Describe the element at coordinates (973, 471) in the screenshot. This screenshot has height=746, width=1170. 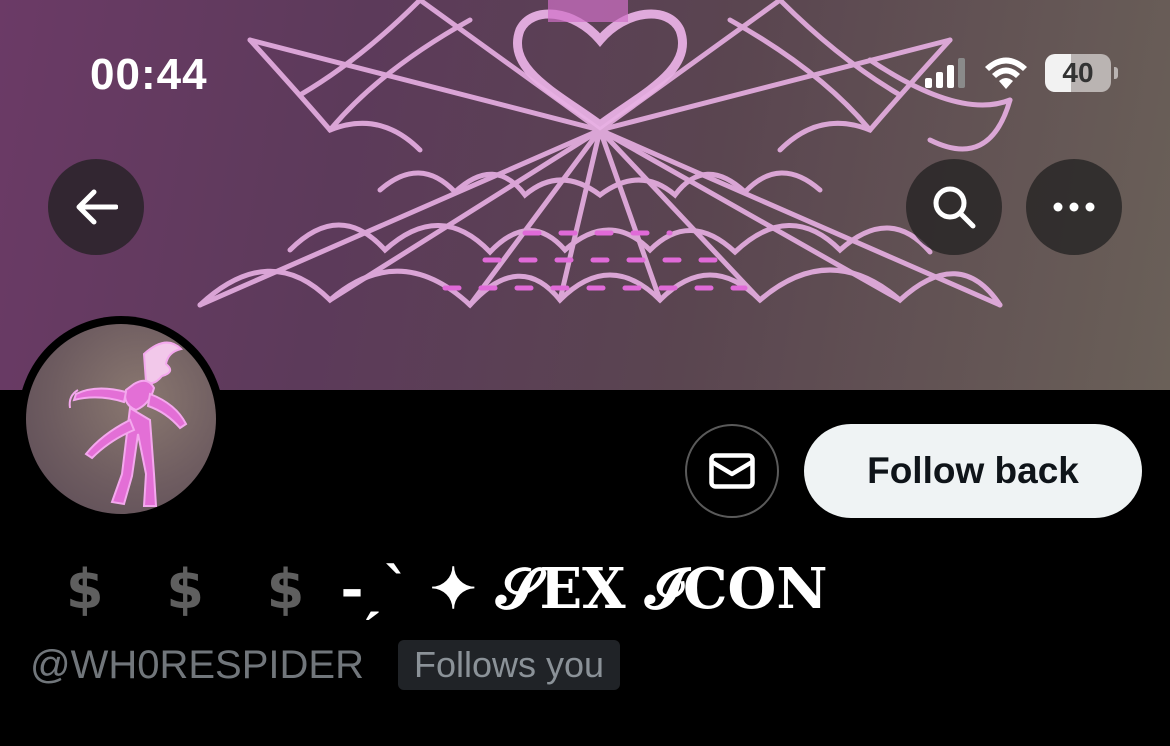
I see `follow-back-button: Follow back` at that location.